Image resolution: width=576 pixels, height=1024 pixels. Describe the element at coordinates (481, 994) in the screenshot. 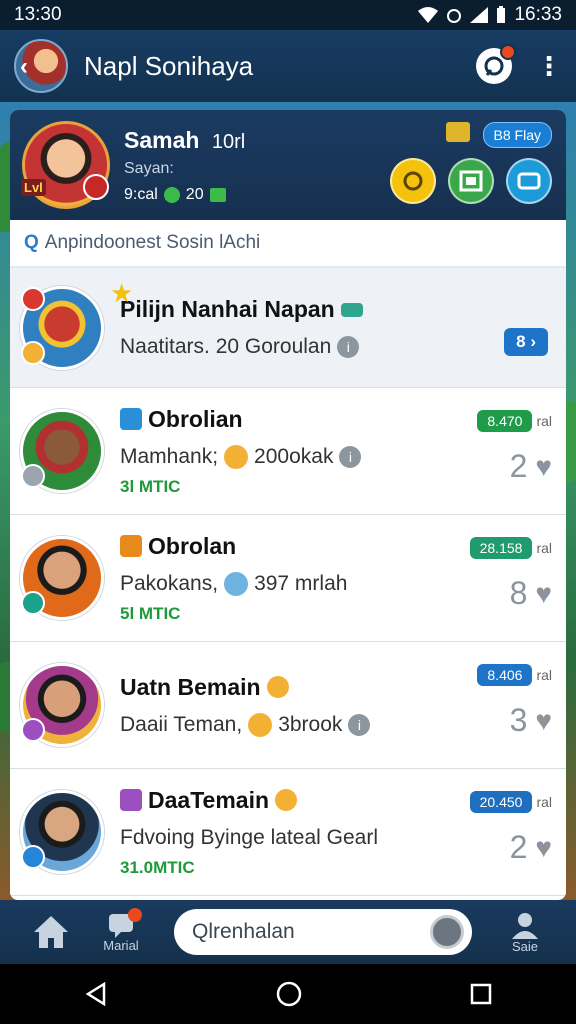

I see `recents-square-icon` at that location.